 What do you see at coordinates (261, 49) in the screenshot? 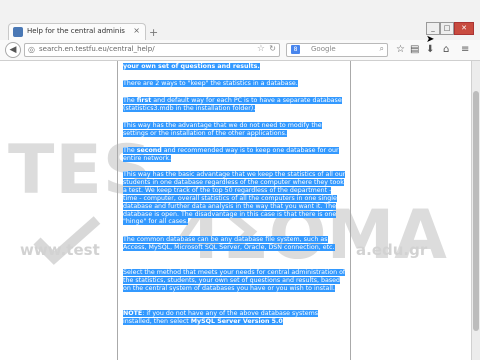
I see `bookmark-star-icon: ☆` at bounding box center [261, 49].